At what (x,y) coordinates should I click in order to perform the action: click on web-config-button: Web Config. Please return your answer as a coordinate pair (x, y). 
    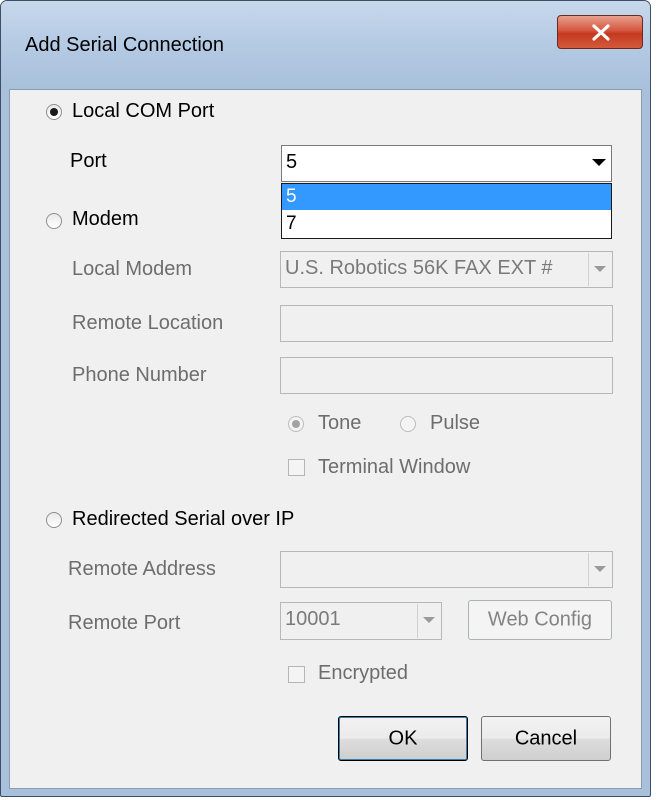
    Looking at the image, I should click on (540, 620).